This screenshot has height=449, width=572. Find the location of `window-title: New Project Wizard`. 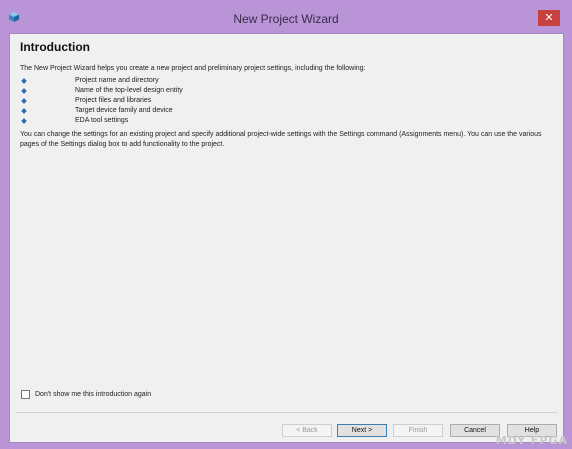

window-title: New Project Wizard is located at coordinates (286, 19).